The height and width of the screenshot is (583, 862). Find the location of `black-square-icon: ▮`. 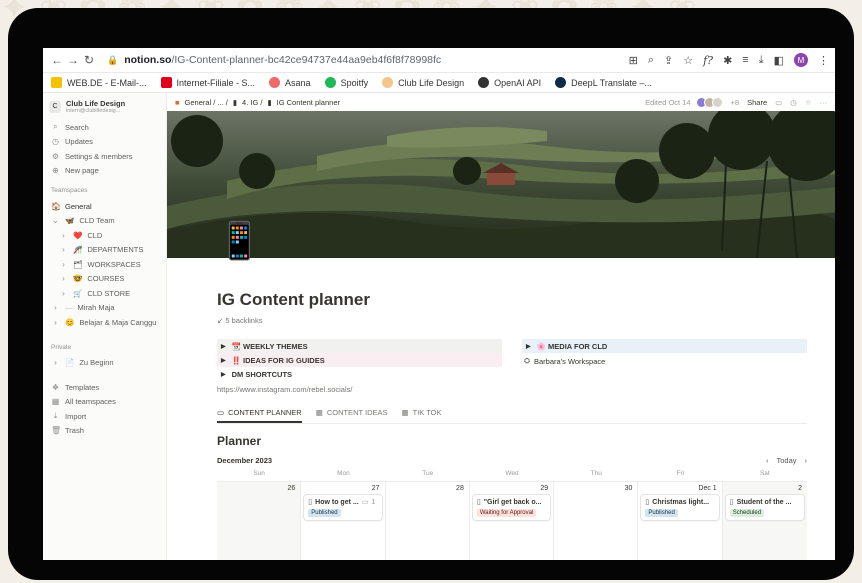

black-square-icon: ▮ is located at coordinates (235, 102).